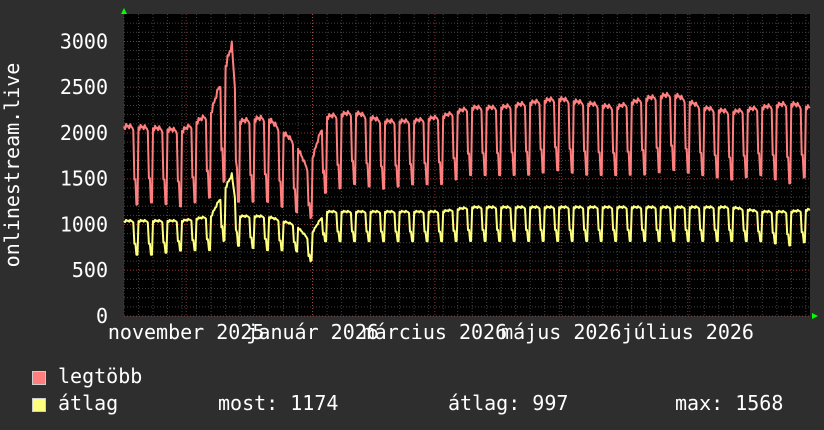 Image resolution: width=824 pixels, height=430 pixels. I want to click on y-tick-label: 1000, so click(84, 224).